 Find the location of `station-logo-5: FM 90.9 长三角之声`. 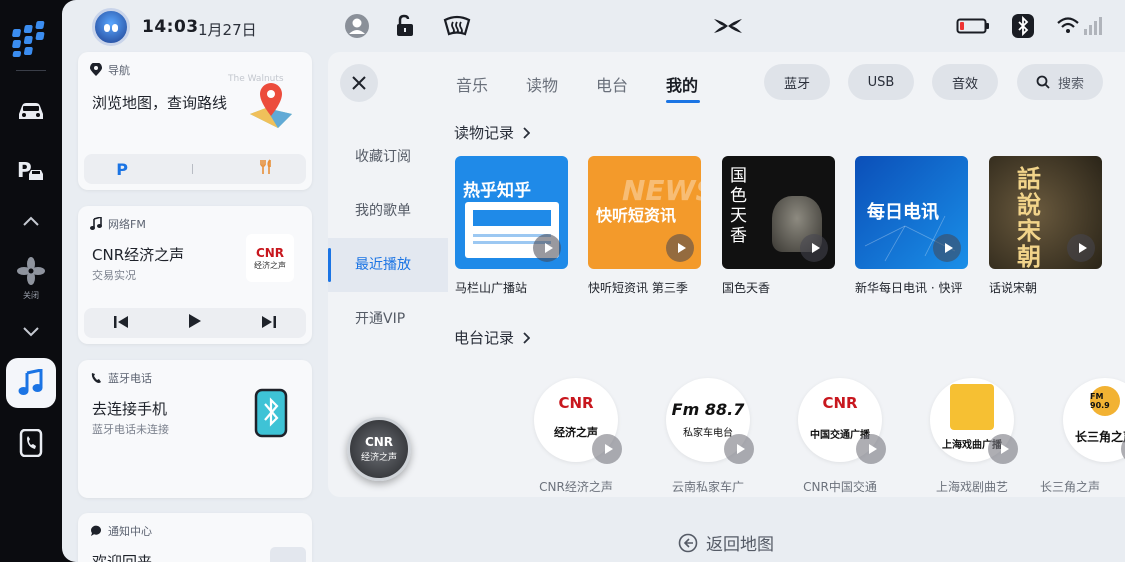

station-logo-5: FM 90.9 长三角之声 is located at coordinates (1094, 421).